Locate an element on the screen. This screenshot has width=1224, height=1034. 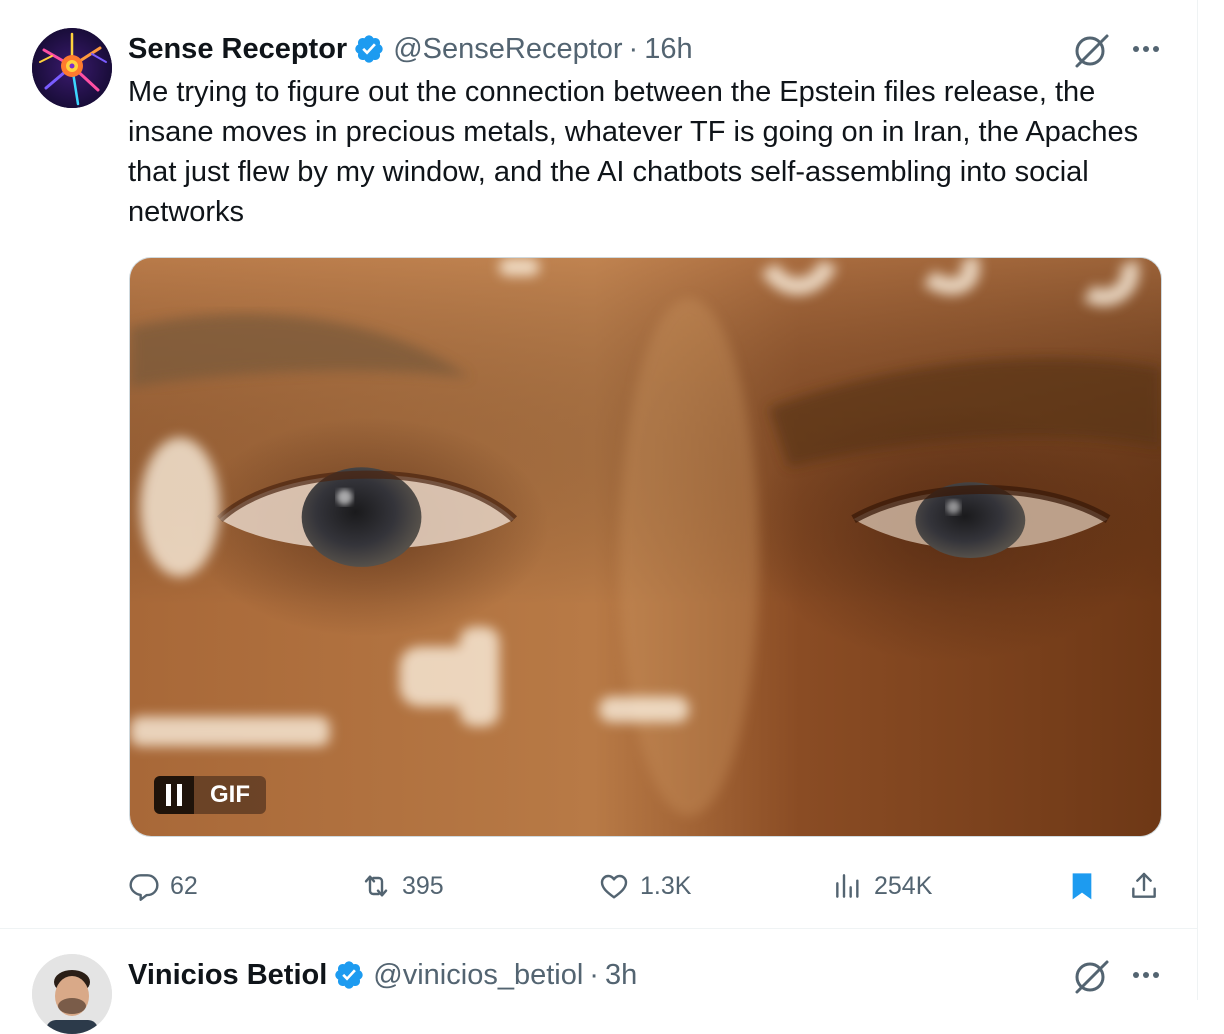
share-button is located at coordinates (1144, 886).